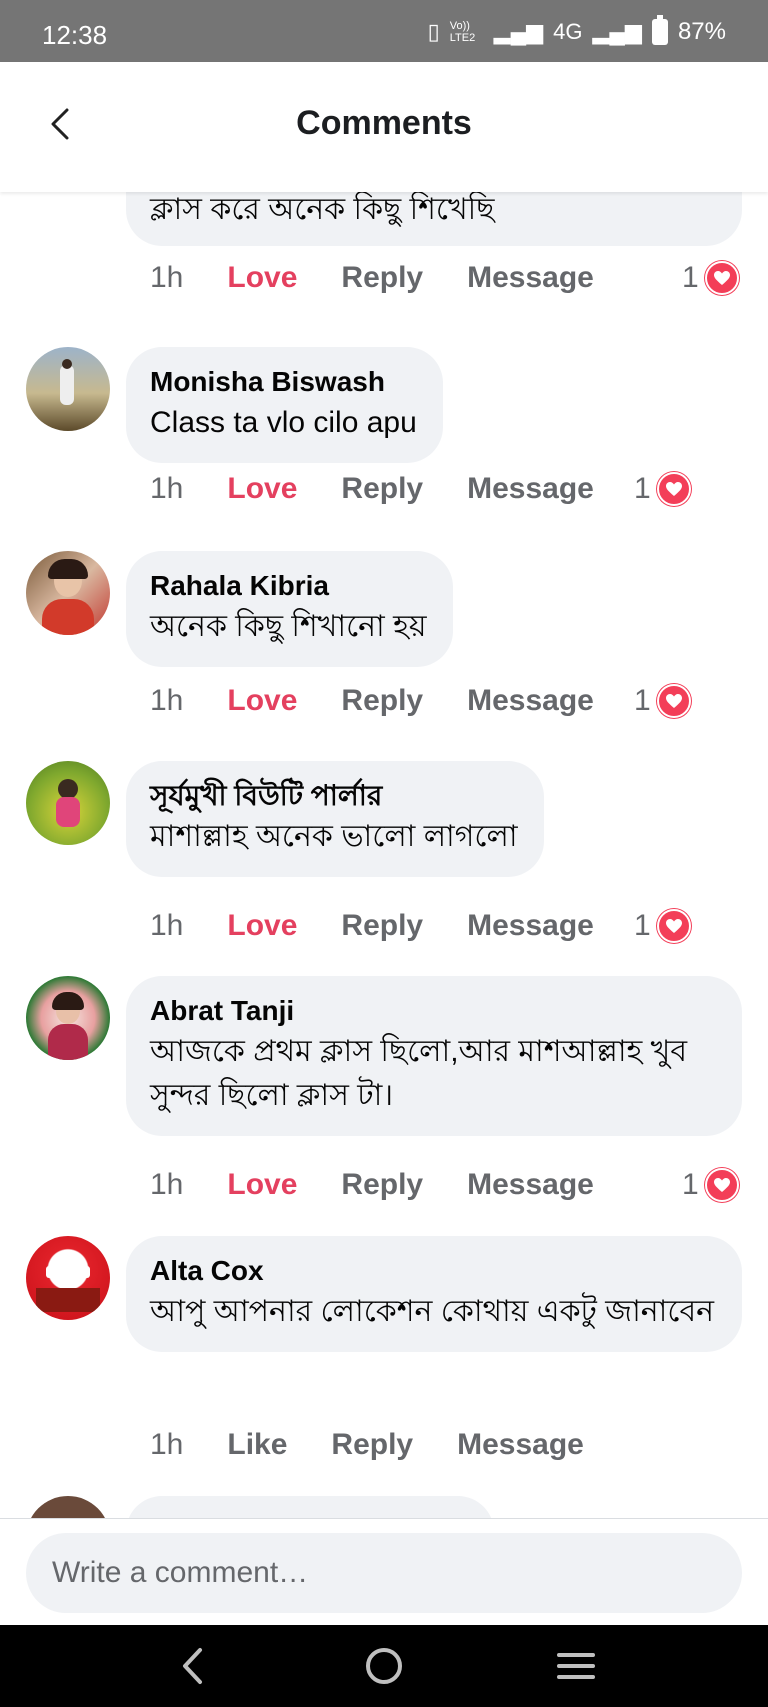  I want to click on comment-actions: 1h Like Reply Message, so click(389, 1445).